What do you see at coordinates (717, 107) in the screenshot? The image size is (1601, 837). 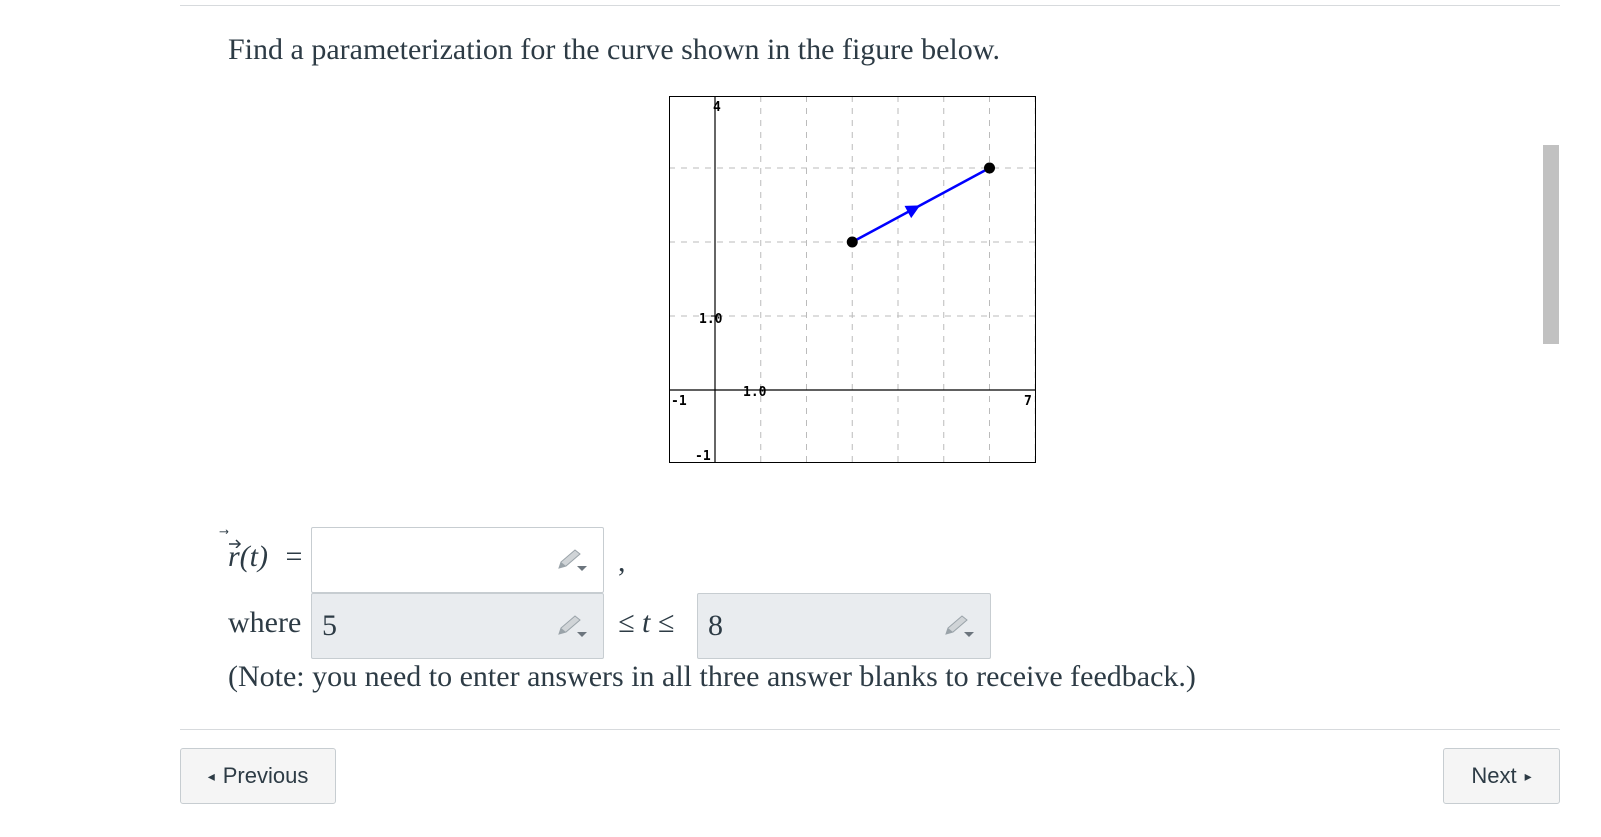 I see `y-top-label: 4` at bounding box center [717, 107].